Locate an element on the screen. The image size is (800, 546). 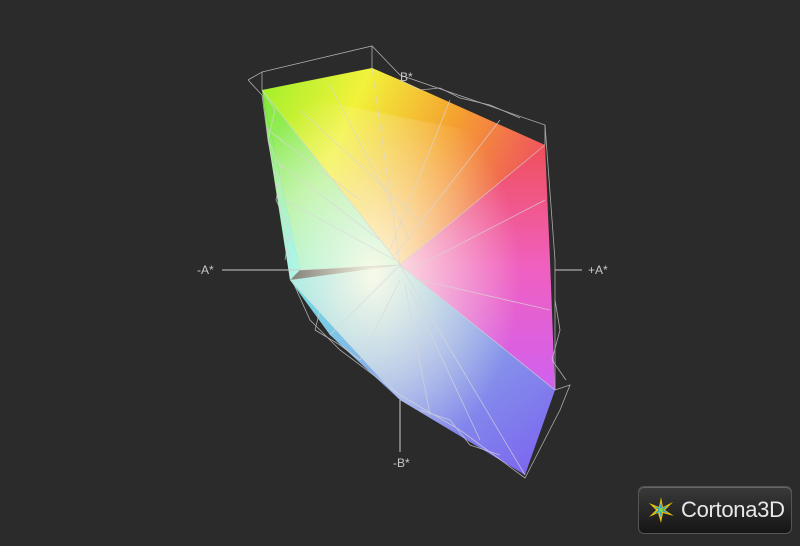
cortona3d-logo-button: Cortona3D is located at coordinates (715, 510).